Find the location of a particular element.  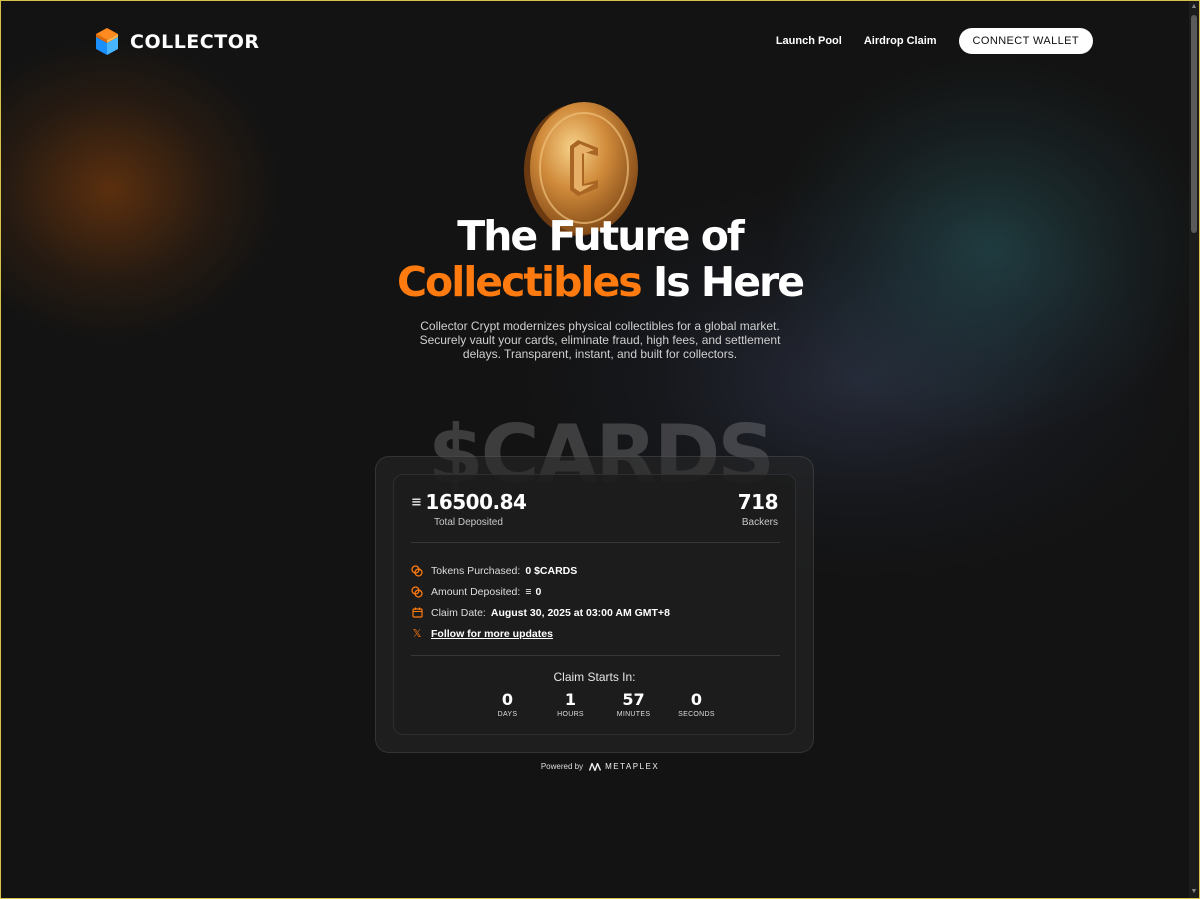

card-divider-top is located at coordinates (595, 542).